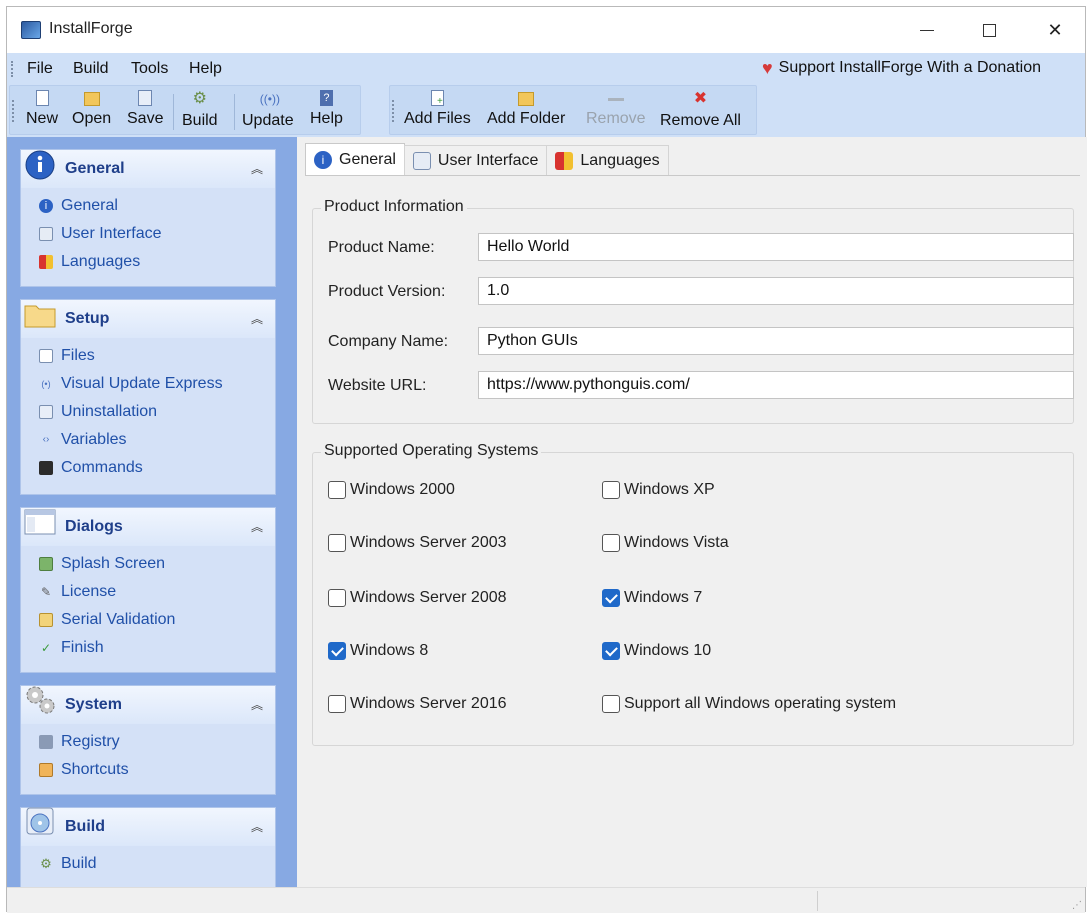 The image size is (1090, 915). I want to click on panel-header-dialogs: Dialogs ︽, so click(148, 527).